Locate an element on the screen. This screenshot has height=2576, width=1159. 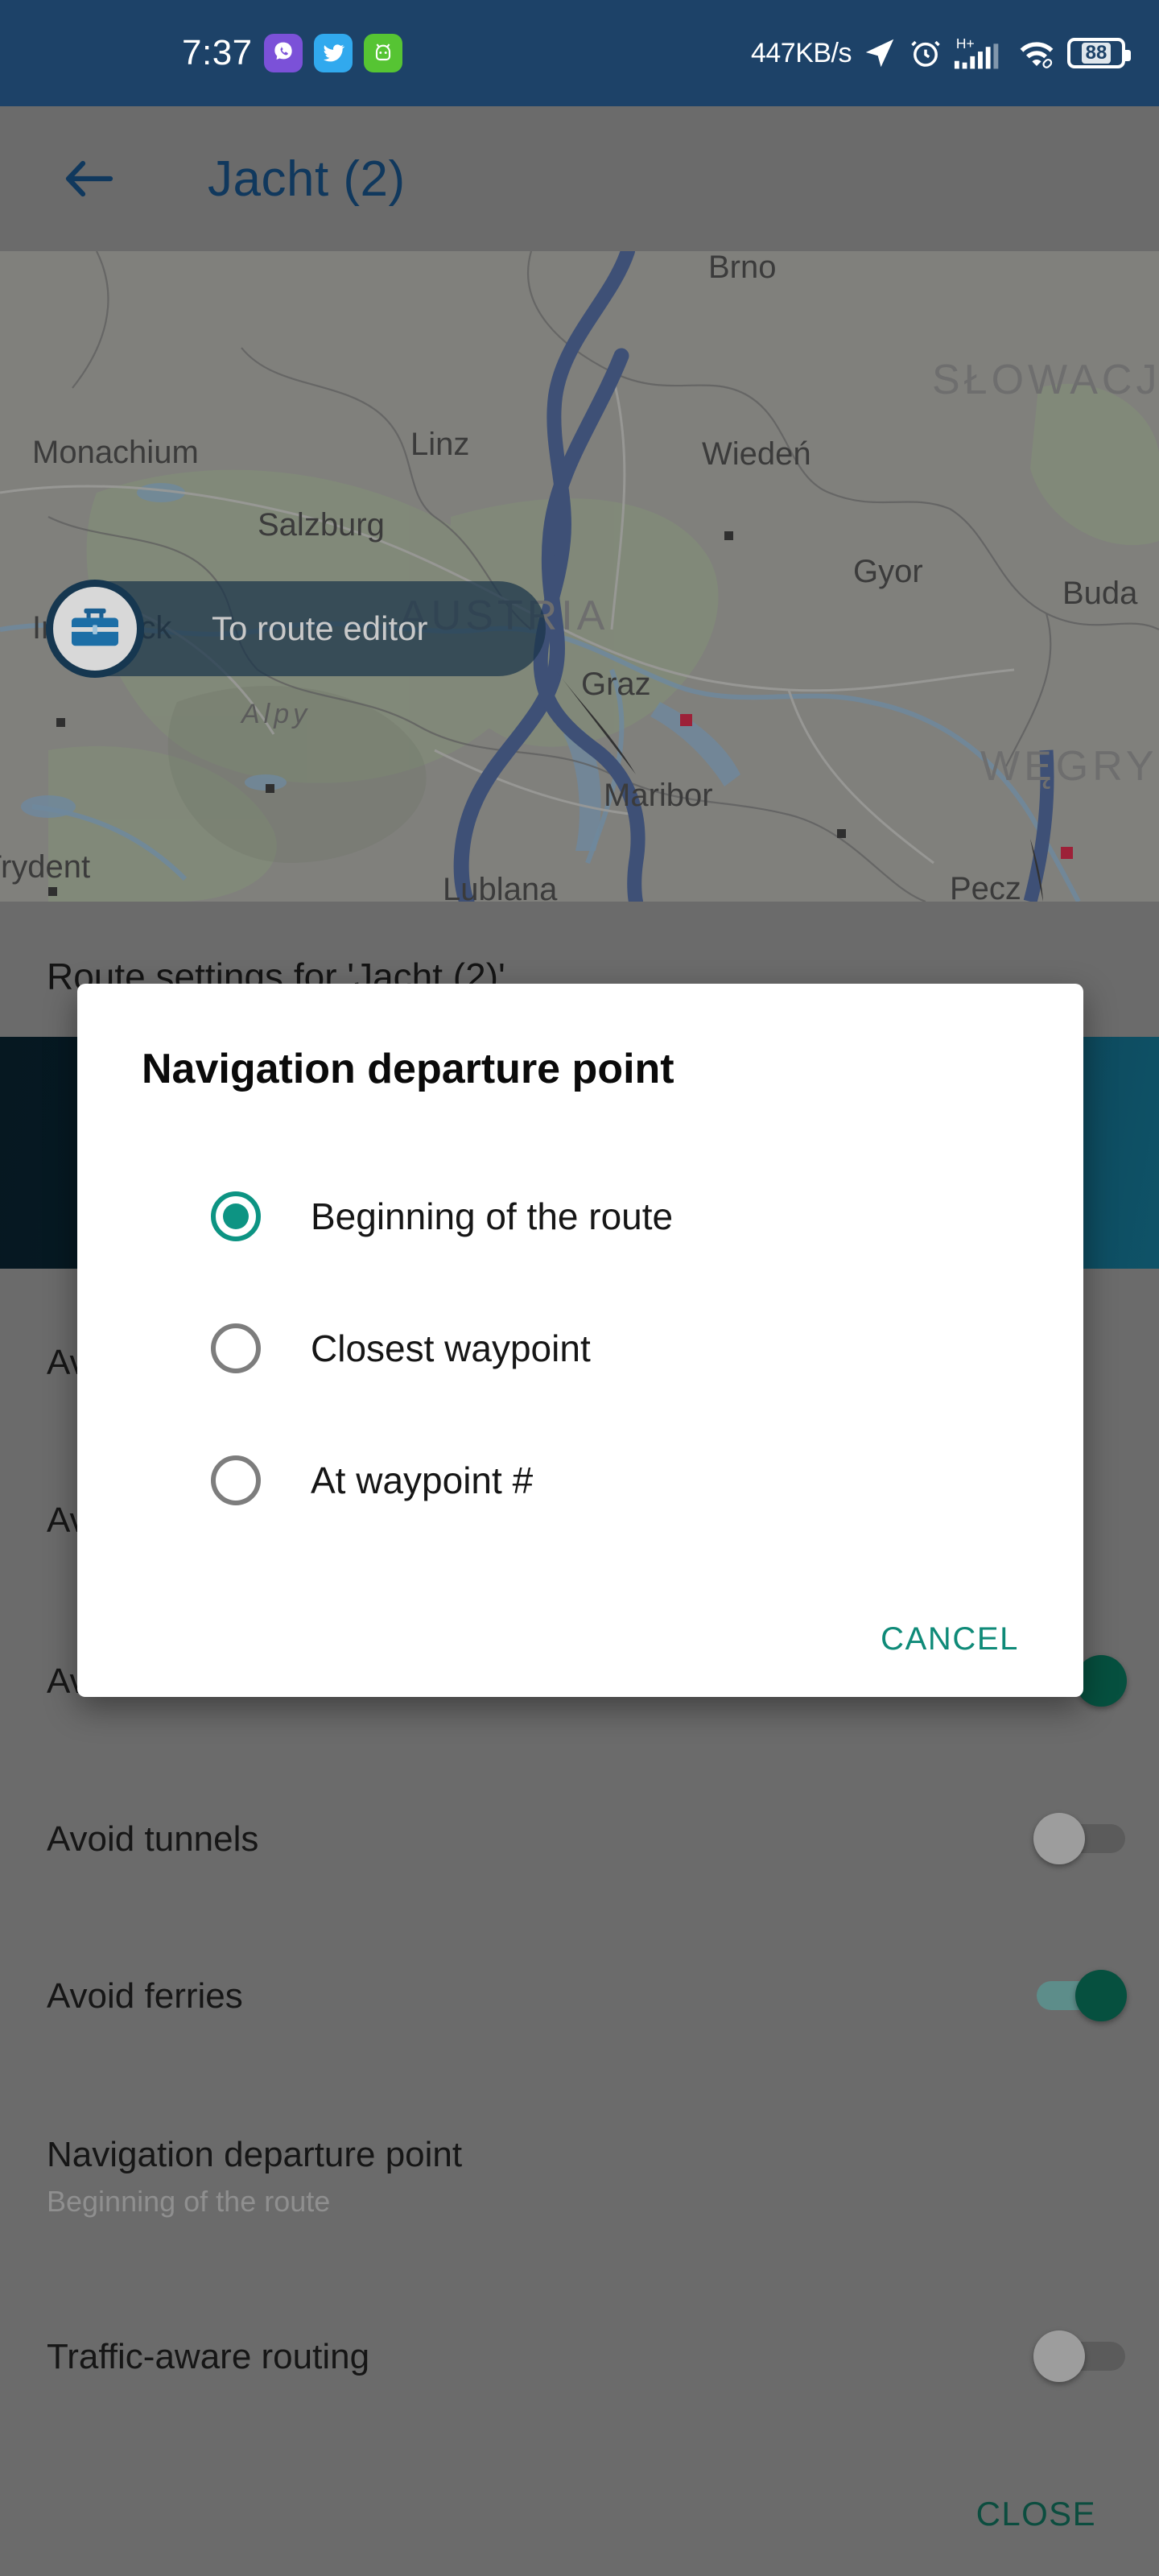
back-button is located at coordinates (89, 178).